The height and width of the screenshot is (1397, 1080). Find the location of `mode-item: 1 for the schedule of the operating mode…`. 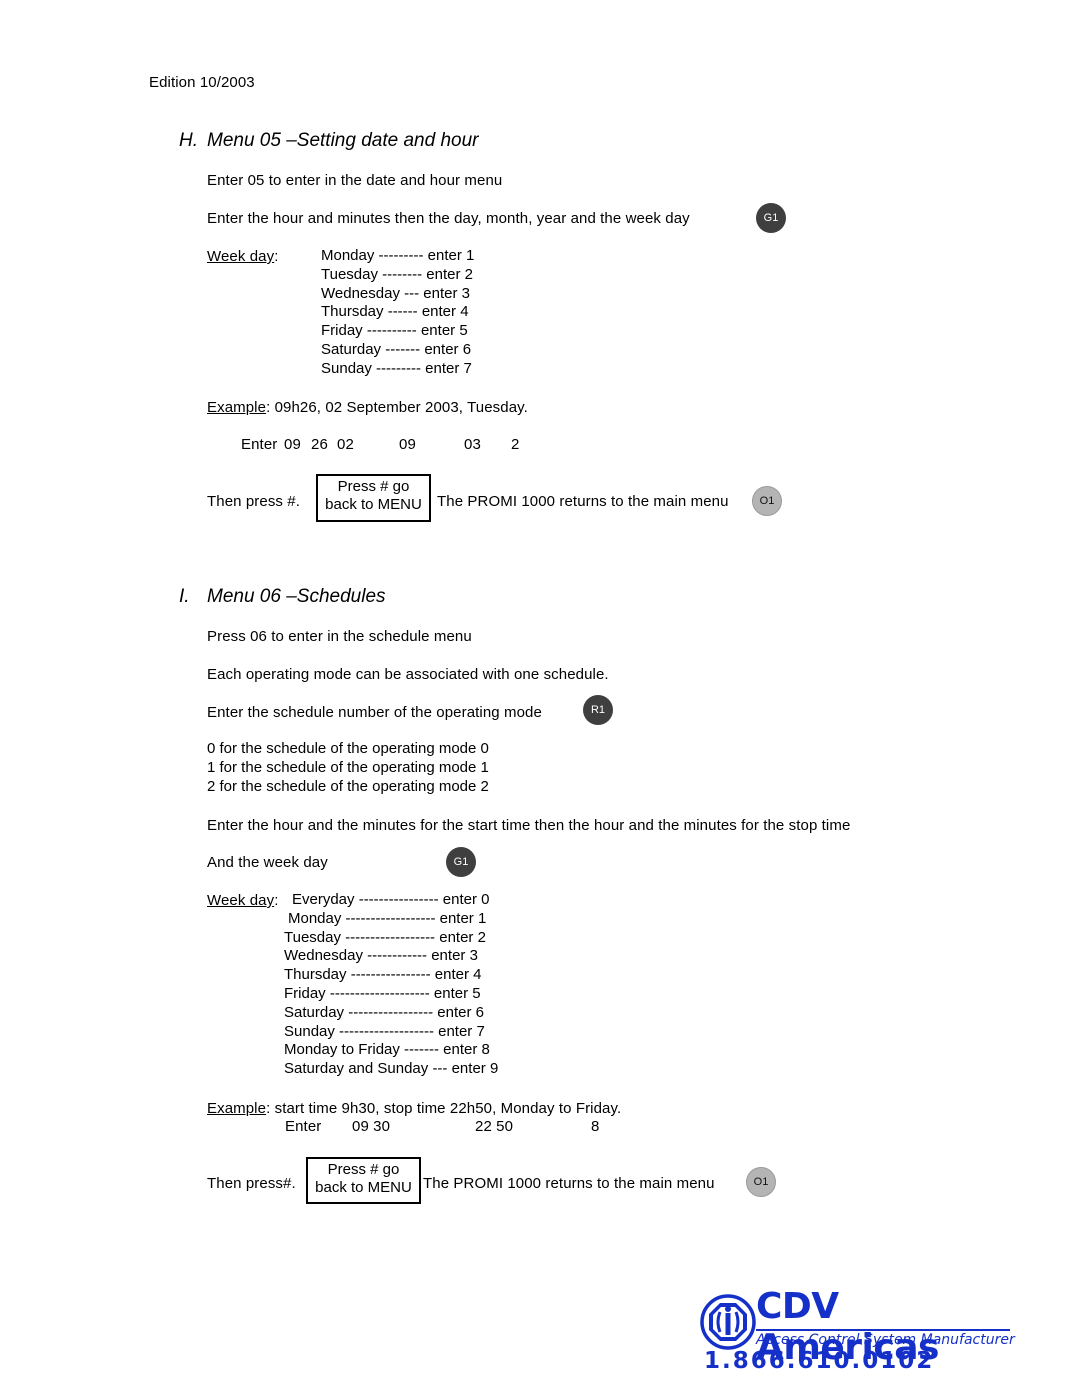

mode-item: 1 for the schedule of the operating mode… is located at coordinates (348, 767).